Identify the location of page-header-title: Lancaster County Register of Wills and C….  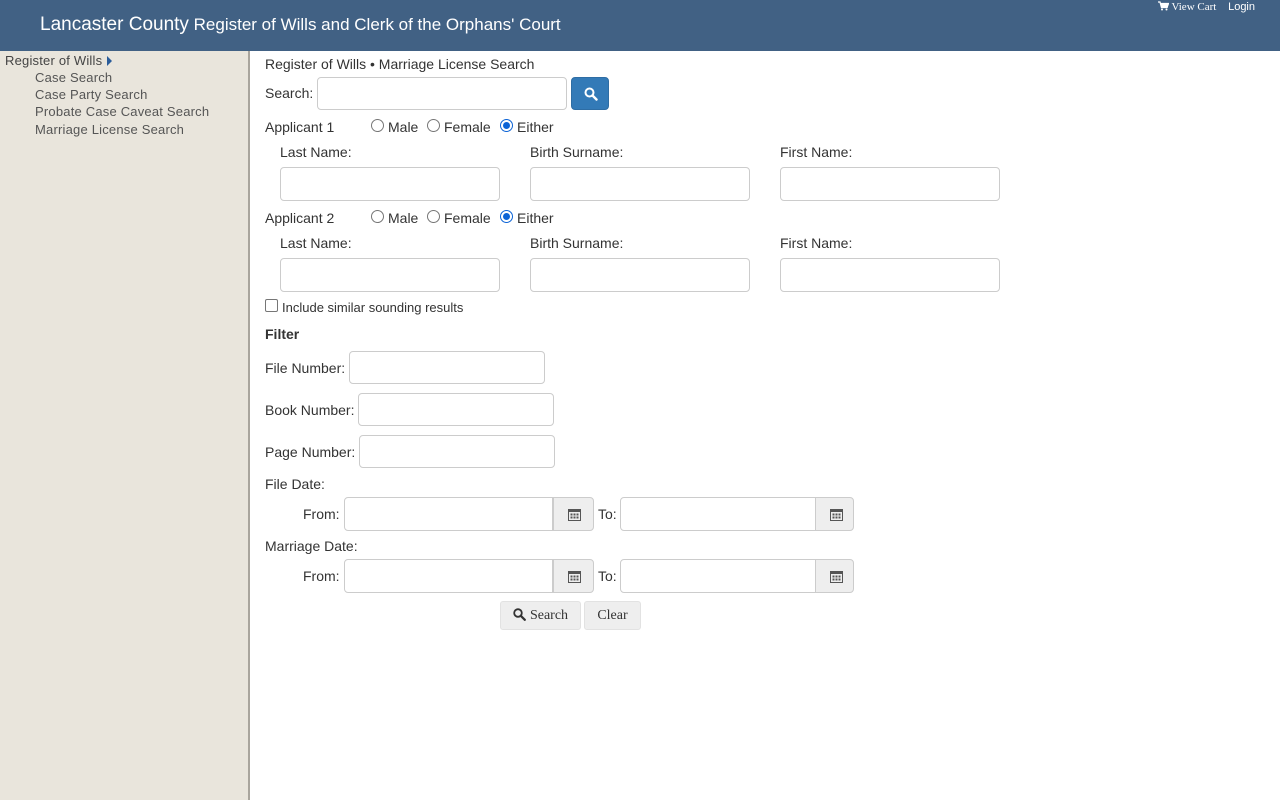
(300, 25).